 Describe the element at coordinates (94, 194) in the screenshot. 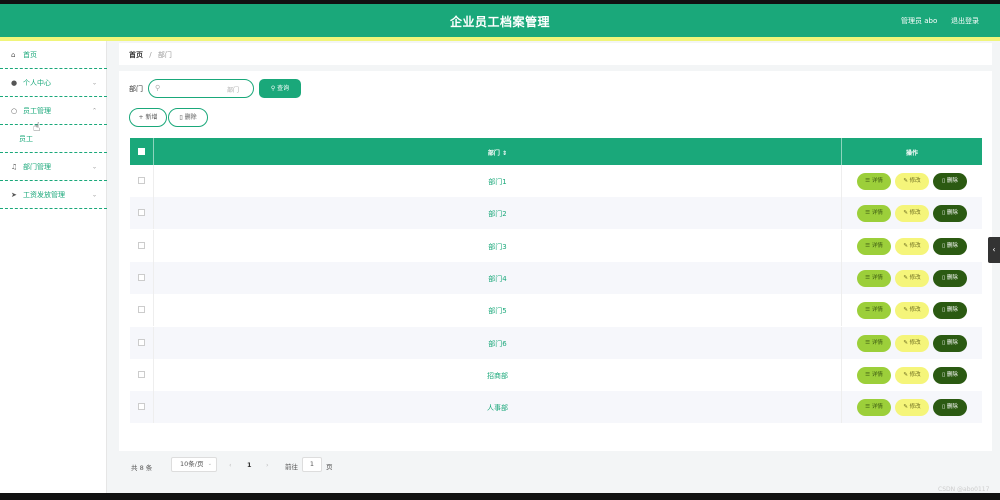

I see `chevron-down-icon: ⌄` at that location.